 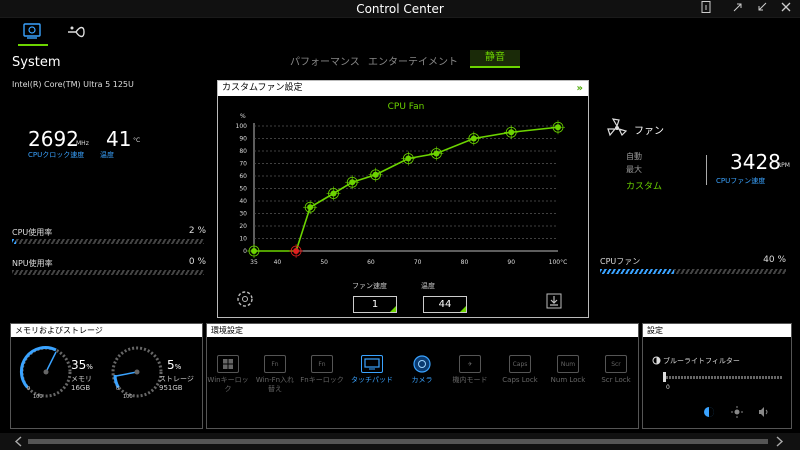 I want to click on fan-speed-input: 1, so click(x=375, y=304).